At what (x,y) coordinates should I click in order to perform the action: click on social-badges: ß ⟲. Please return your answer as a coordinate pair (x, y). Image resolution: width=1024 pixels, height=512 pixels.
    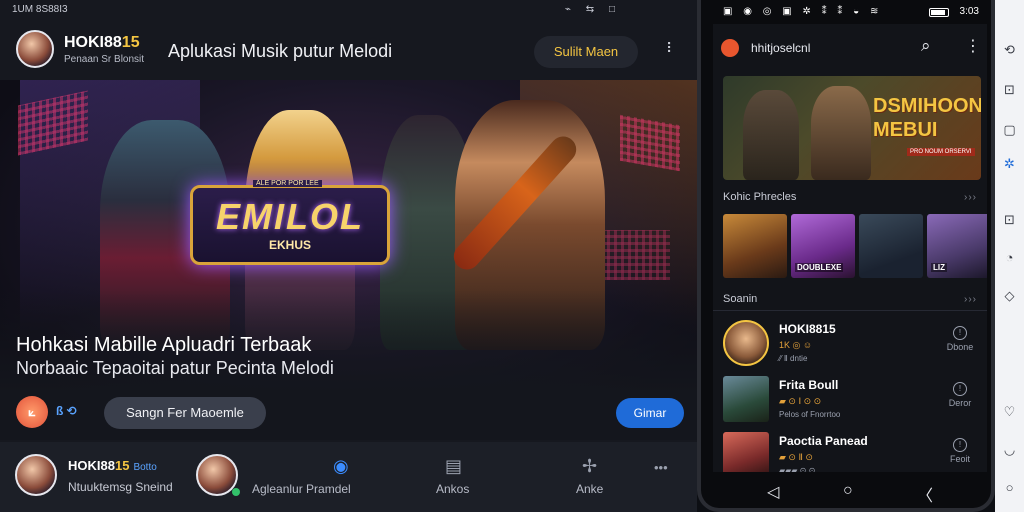
    Looking at the image, I should click on (66, 411).